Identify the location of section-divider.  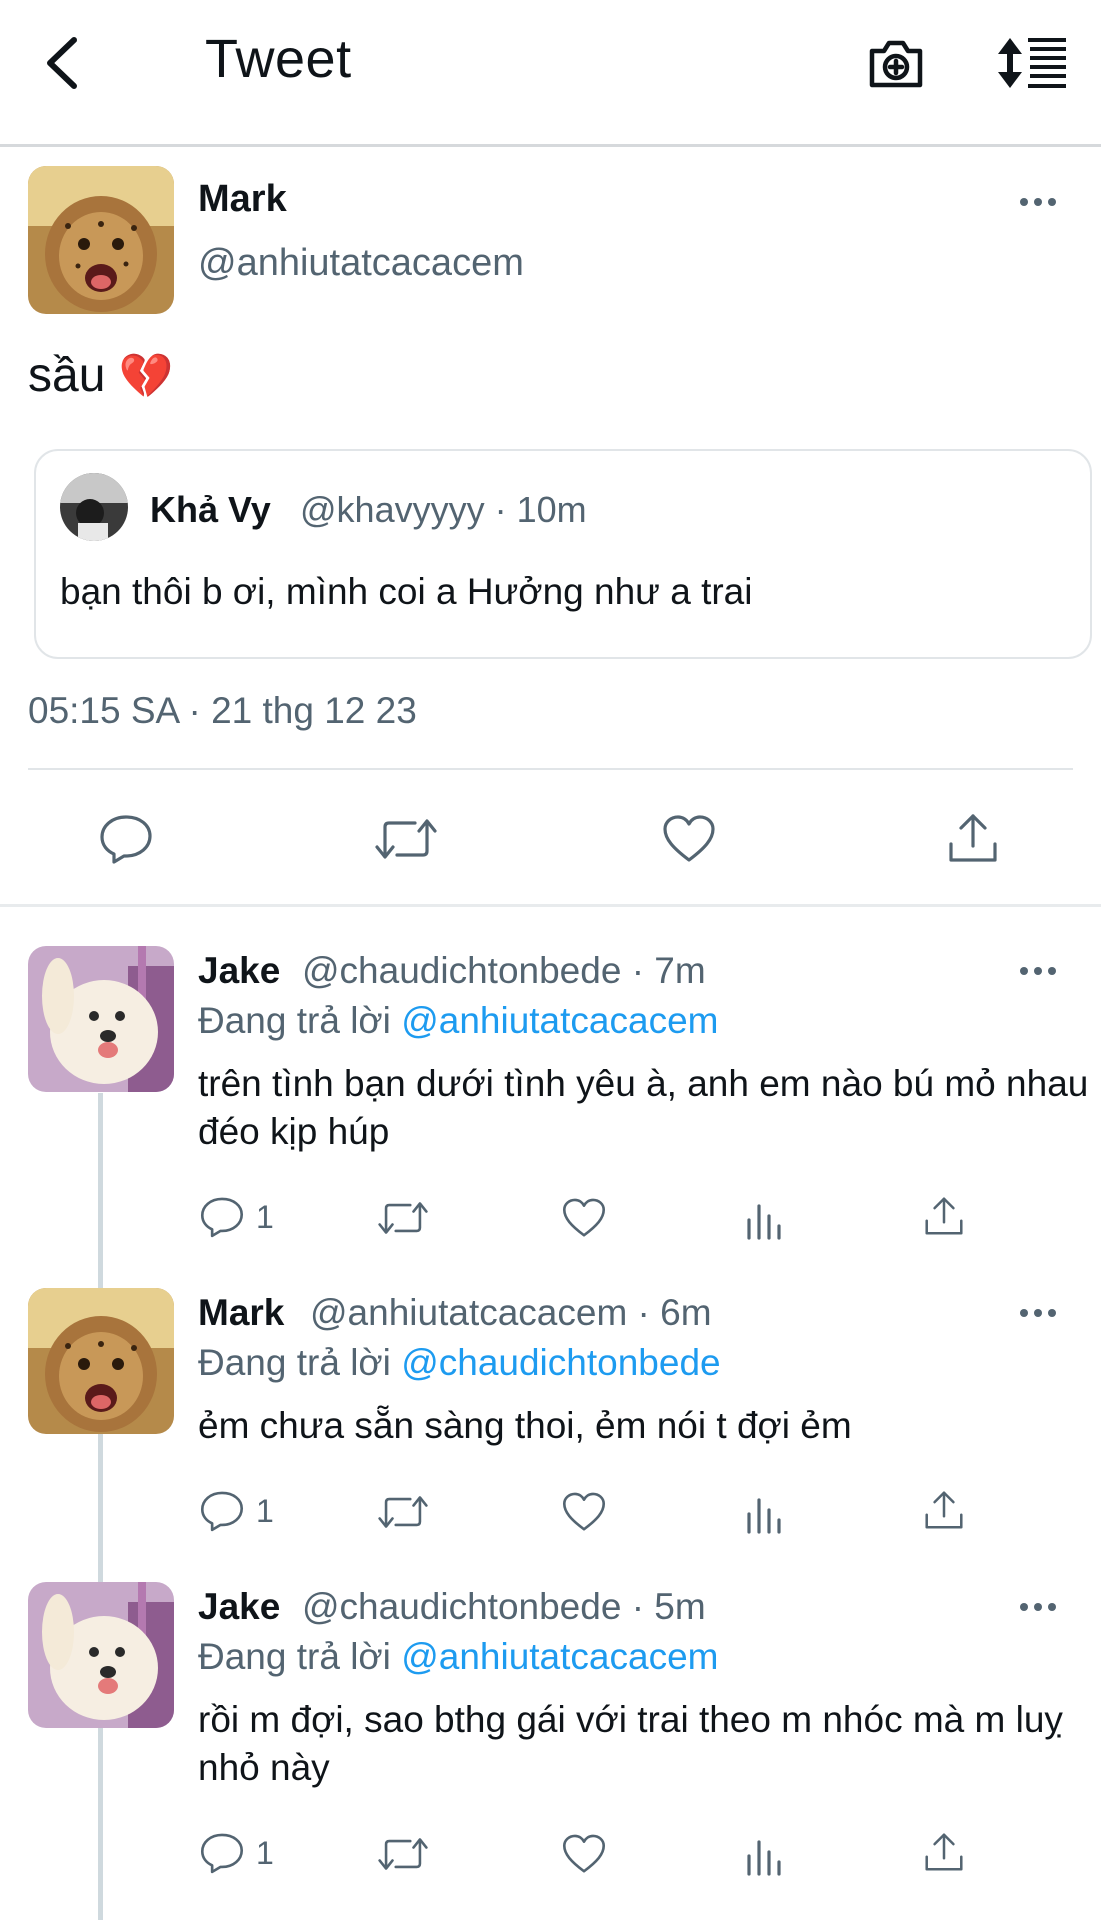
(550, 905).